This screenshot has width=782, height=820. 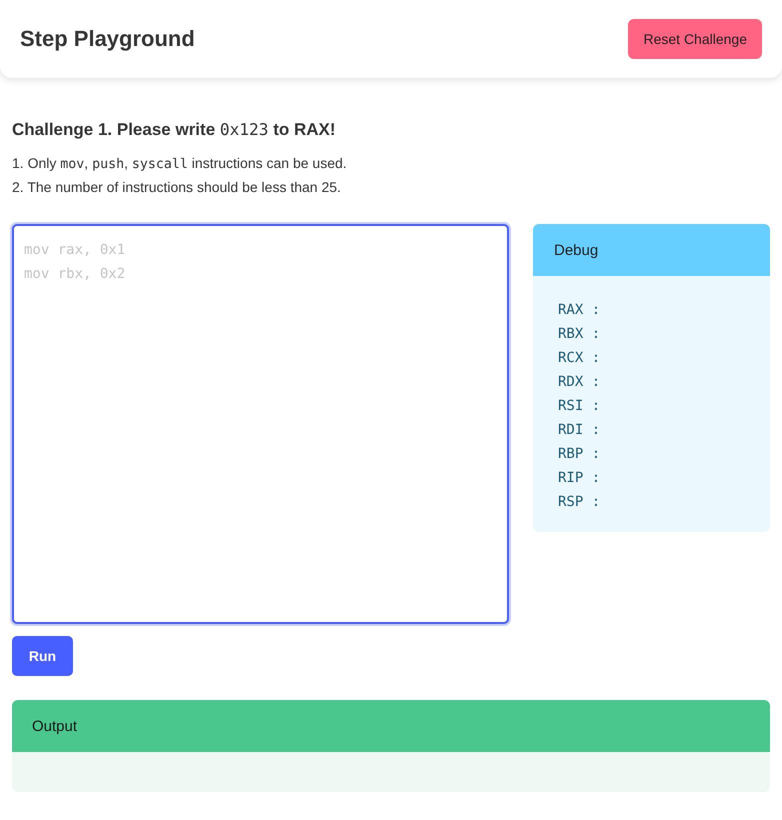 I want to click on register-label: RAX :, so click(x=580, y=310).